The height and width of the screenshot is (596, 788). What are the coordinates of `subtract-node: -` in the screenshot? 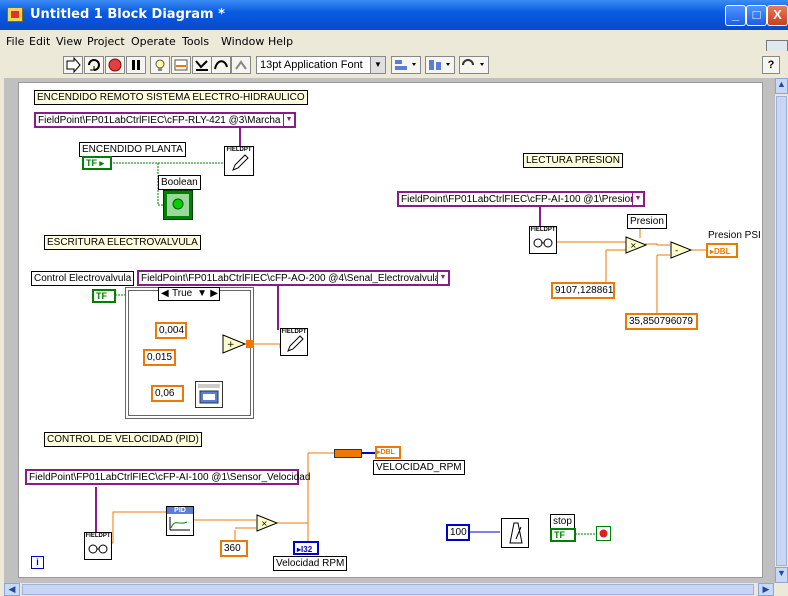 It's located at (681, 250).